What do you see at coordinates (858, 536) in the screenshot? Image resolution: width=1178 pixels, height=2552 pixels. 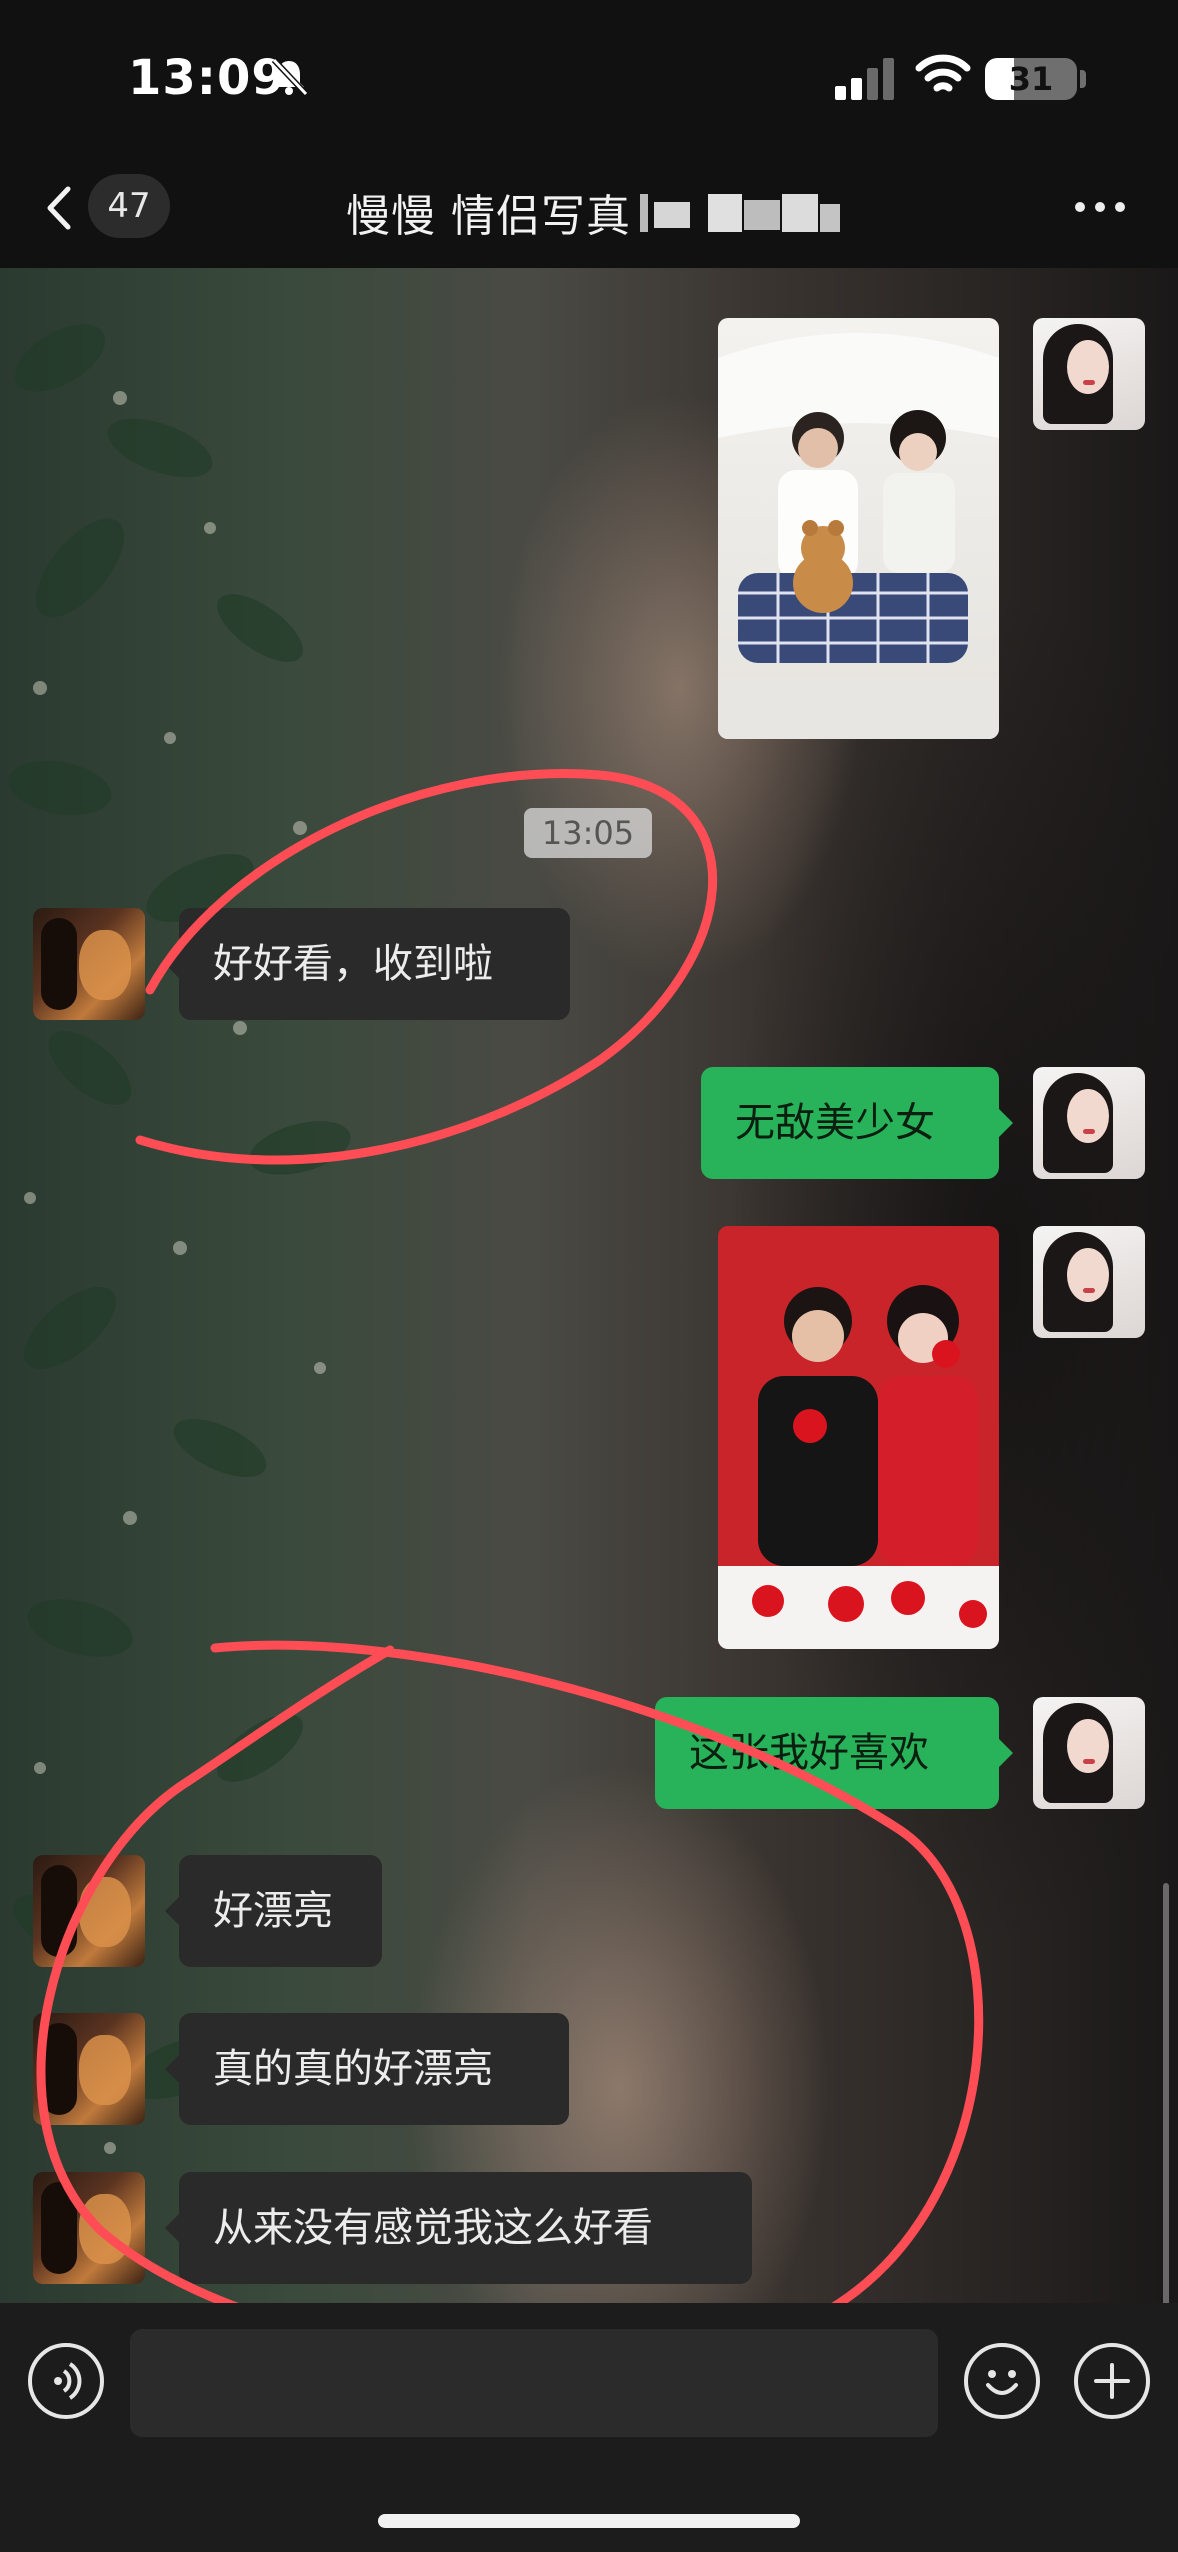 I see `couple-photo-bedsheet-art` at bounding box center [858, 536].